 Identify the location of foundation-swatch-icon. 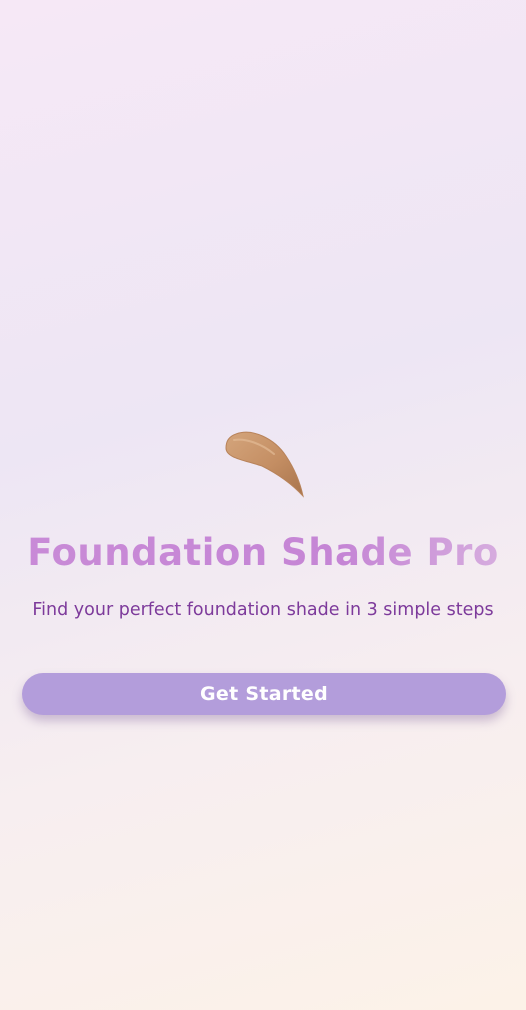
(264, 464).